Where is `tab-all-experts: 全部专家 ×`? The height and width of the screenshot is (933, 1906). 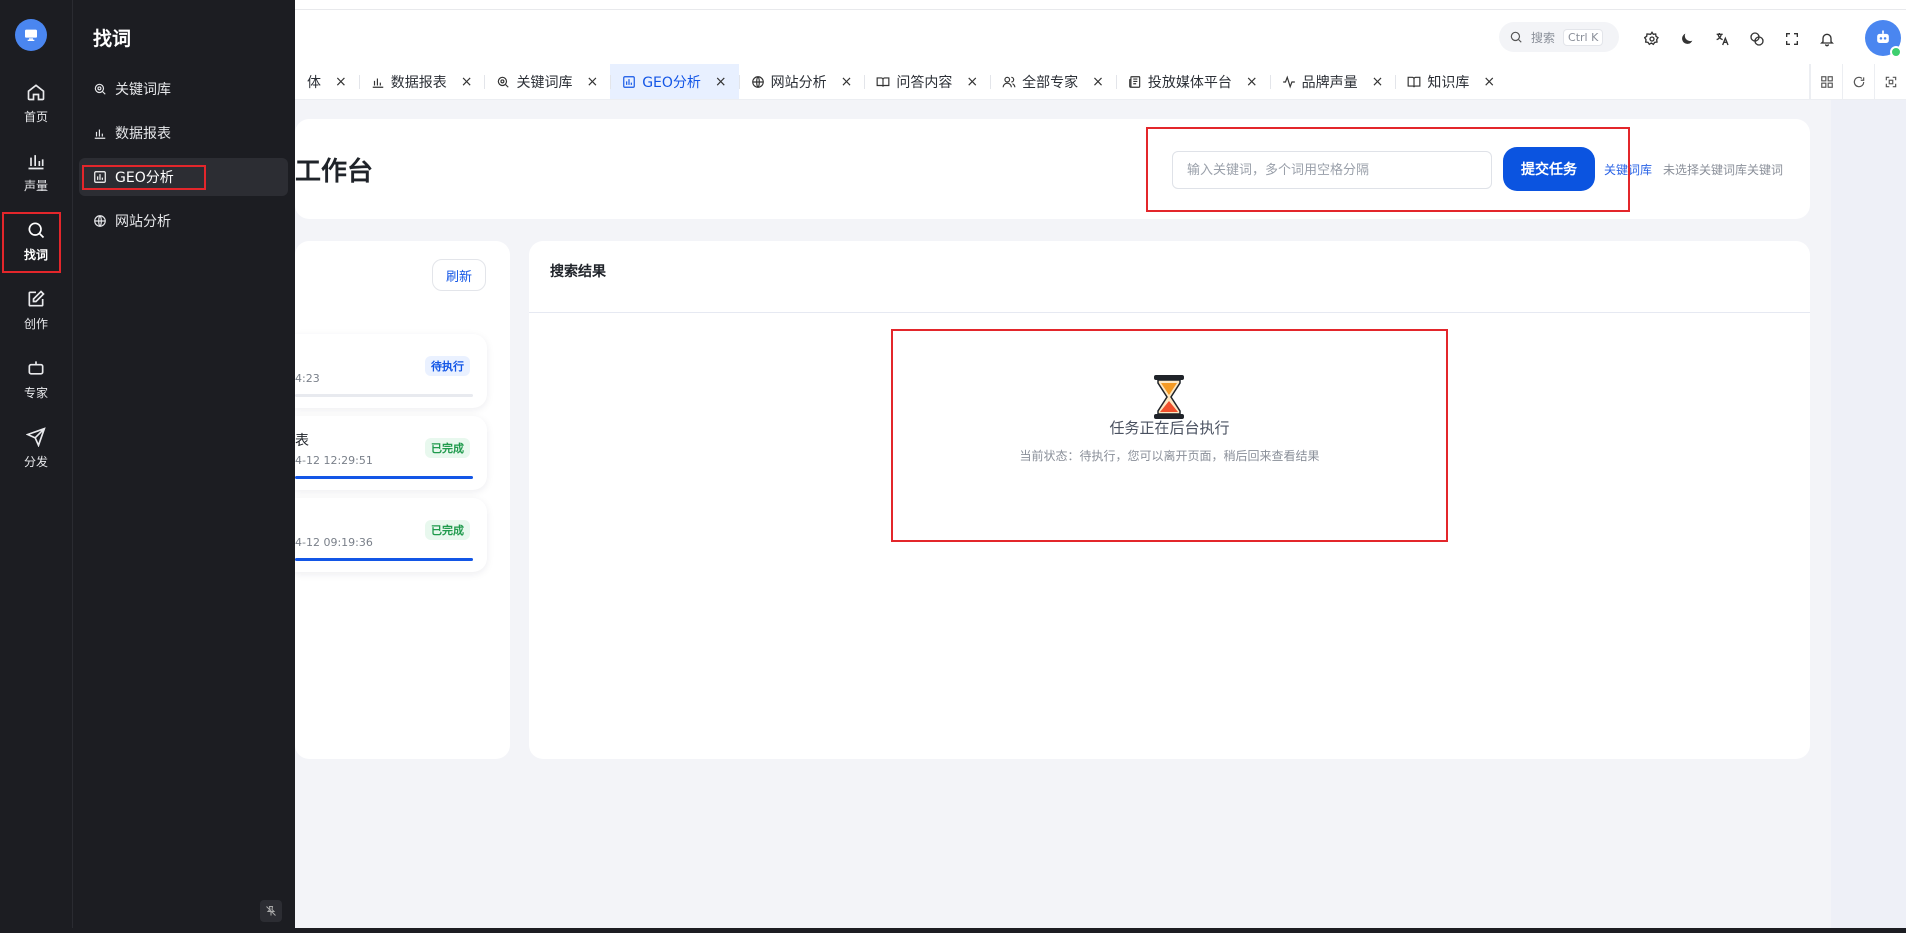 tab-all-experts: 全部专家 × is located at coordinates (1053, 81).